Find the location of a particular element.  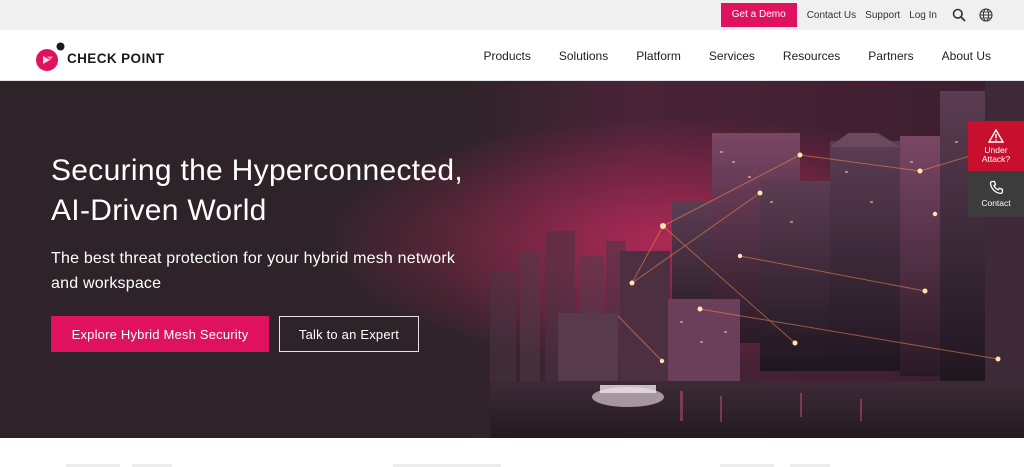

contact-button: Contact is located at coordinates (996, 194).